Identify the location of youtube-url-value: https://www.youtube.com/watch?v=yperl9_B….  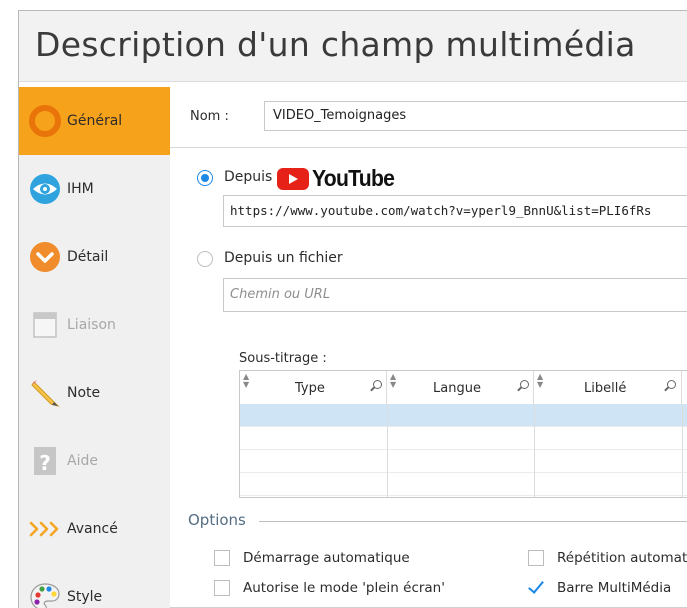
(441, 210).